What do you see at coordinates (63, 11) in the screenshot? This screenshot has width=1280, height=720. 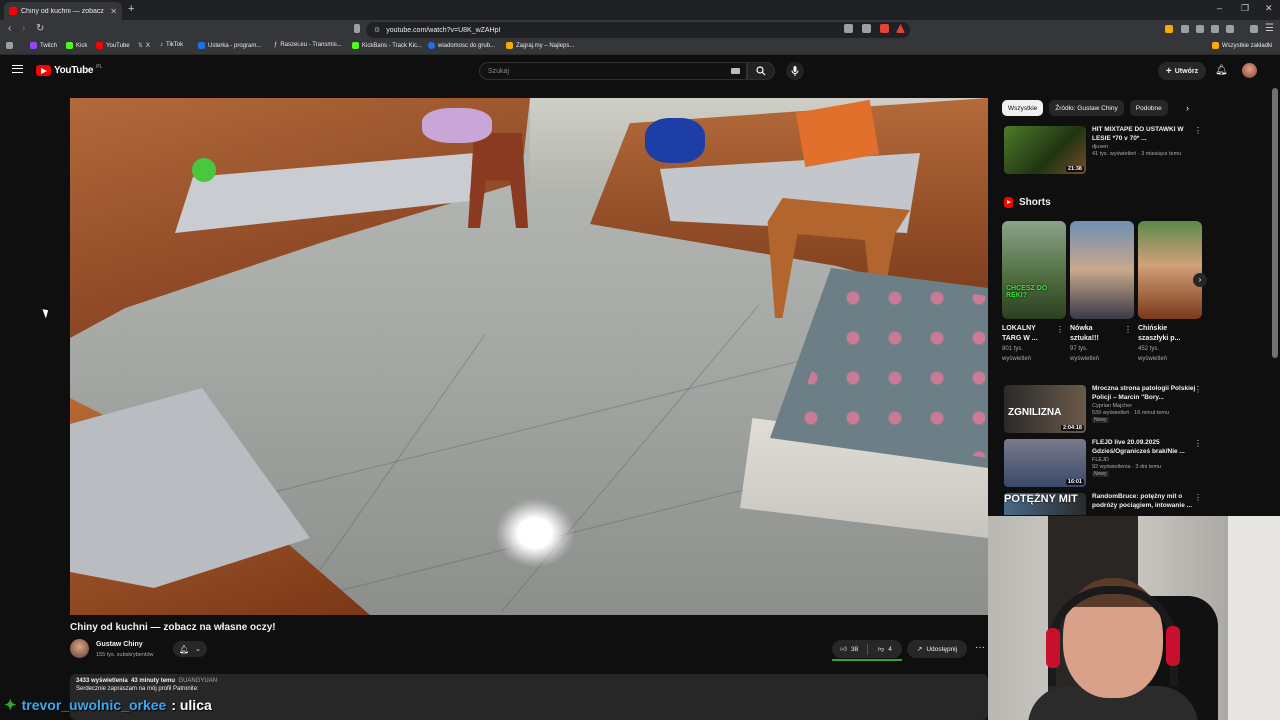 I see `browser-tab: Chiny od kuchni — zobacz na ✕` at bounding box center [63, 11].